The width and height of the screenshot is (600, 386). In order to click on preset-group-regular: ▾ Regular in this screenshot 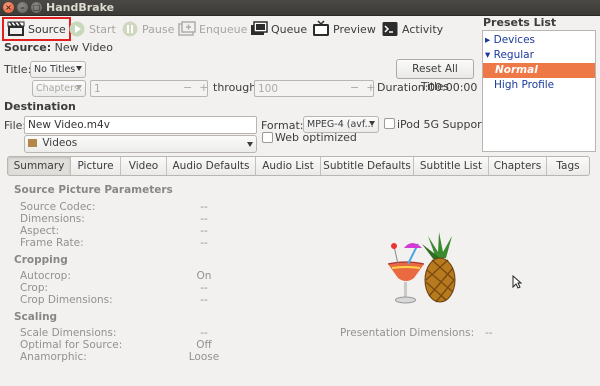, I will do `click(539, 55)`.